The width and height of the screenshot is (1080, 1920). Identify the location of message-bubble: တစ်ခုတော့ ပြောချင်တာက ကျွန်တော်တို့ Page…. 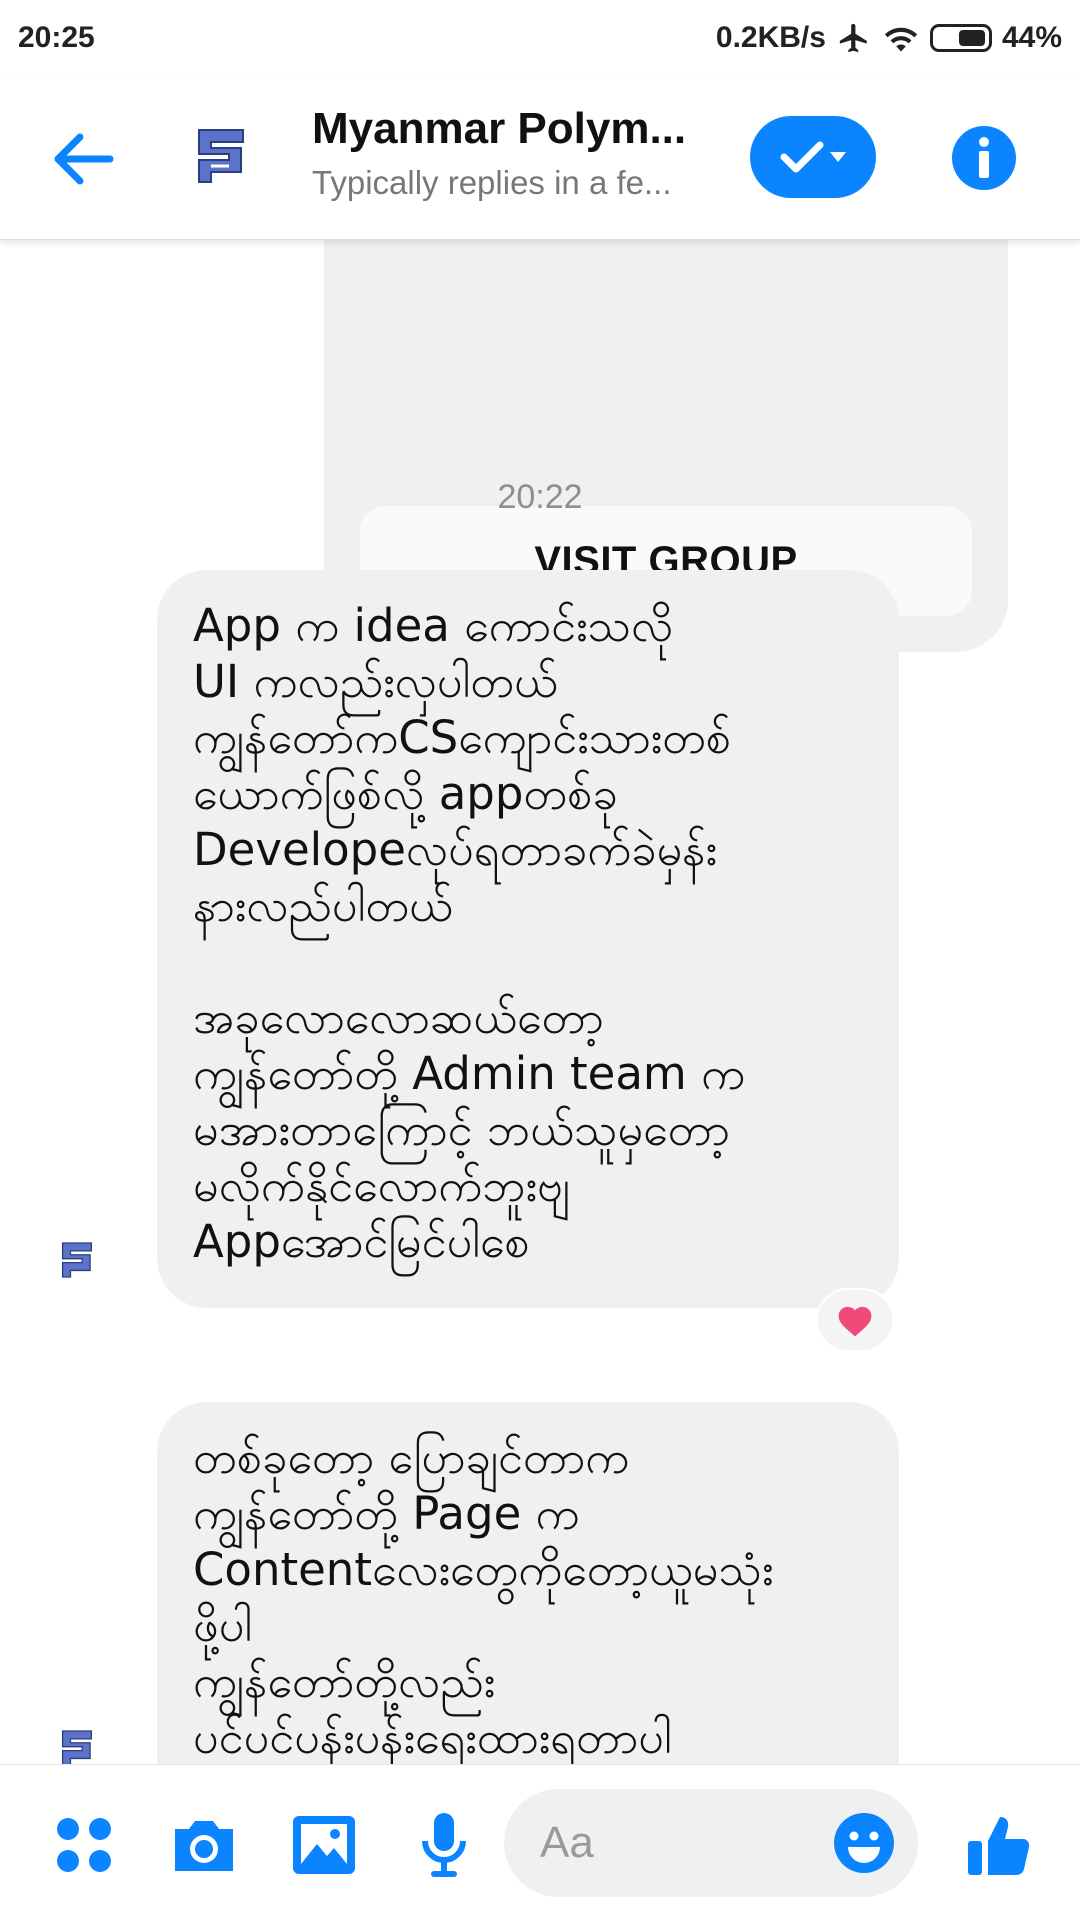
(528, 1583).